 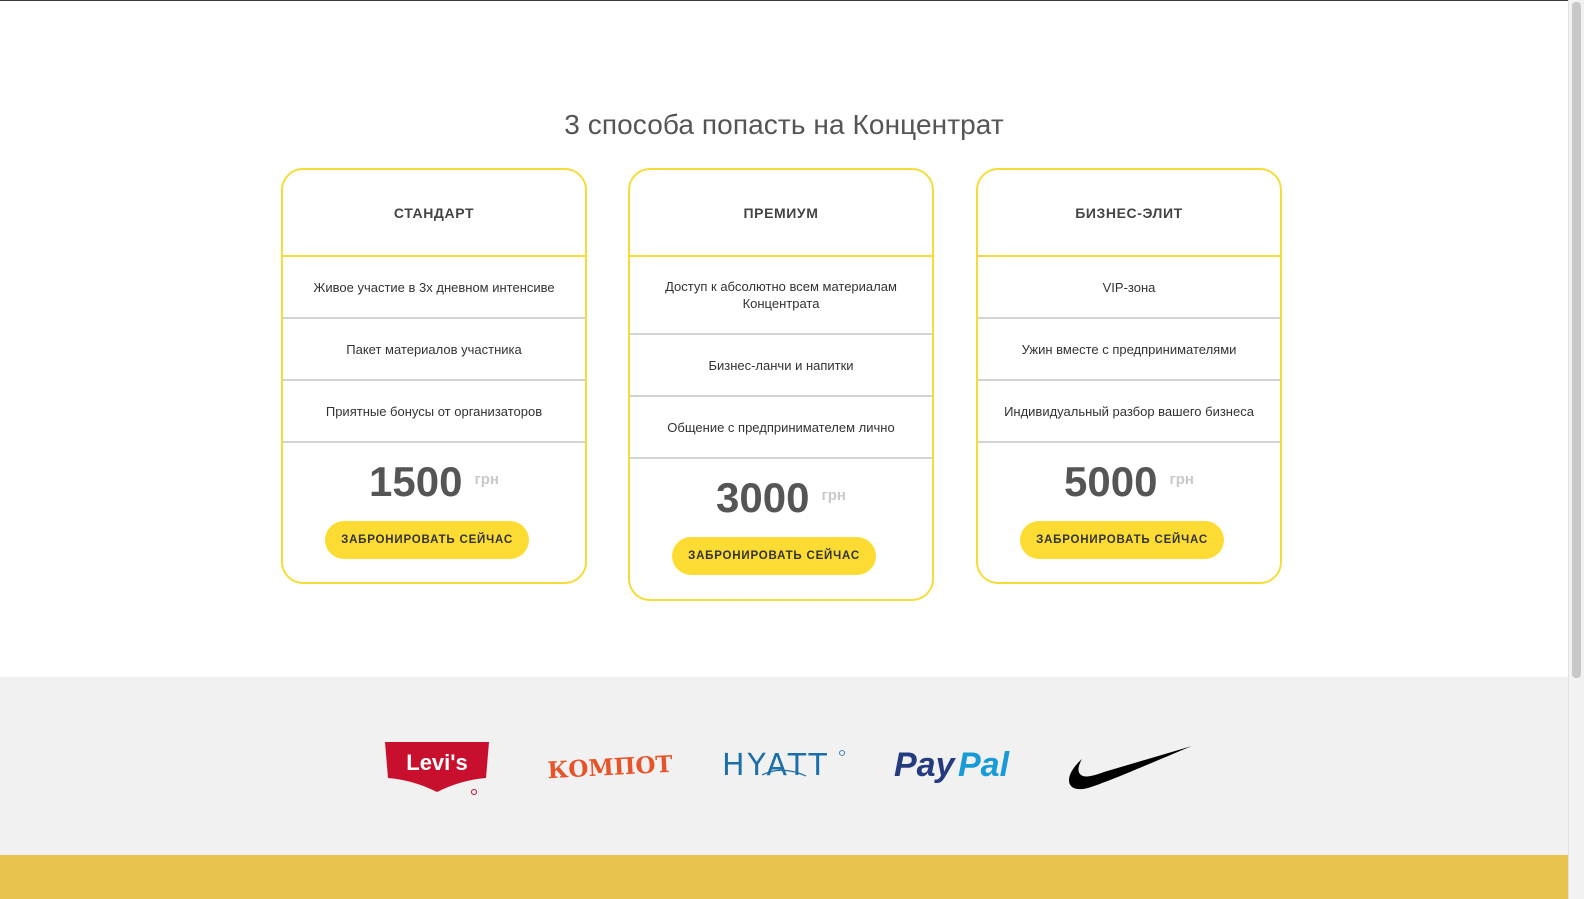 I want to click on levis-logo: Levi's, so click(x=437, y=768).